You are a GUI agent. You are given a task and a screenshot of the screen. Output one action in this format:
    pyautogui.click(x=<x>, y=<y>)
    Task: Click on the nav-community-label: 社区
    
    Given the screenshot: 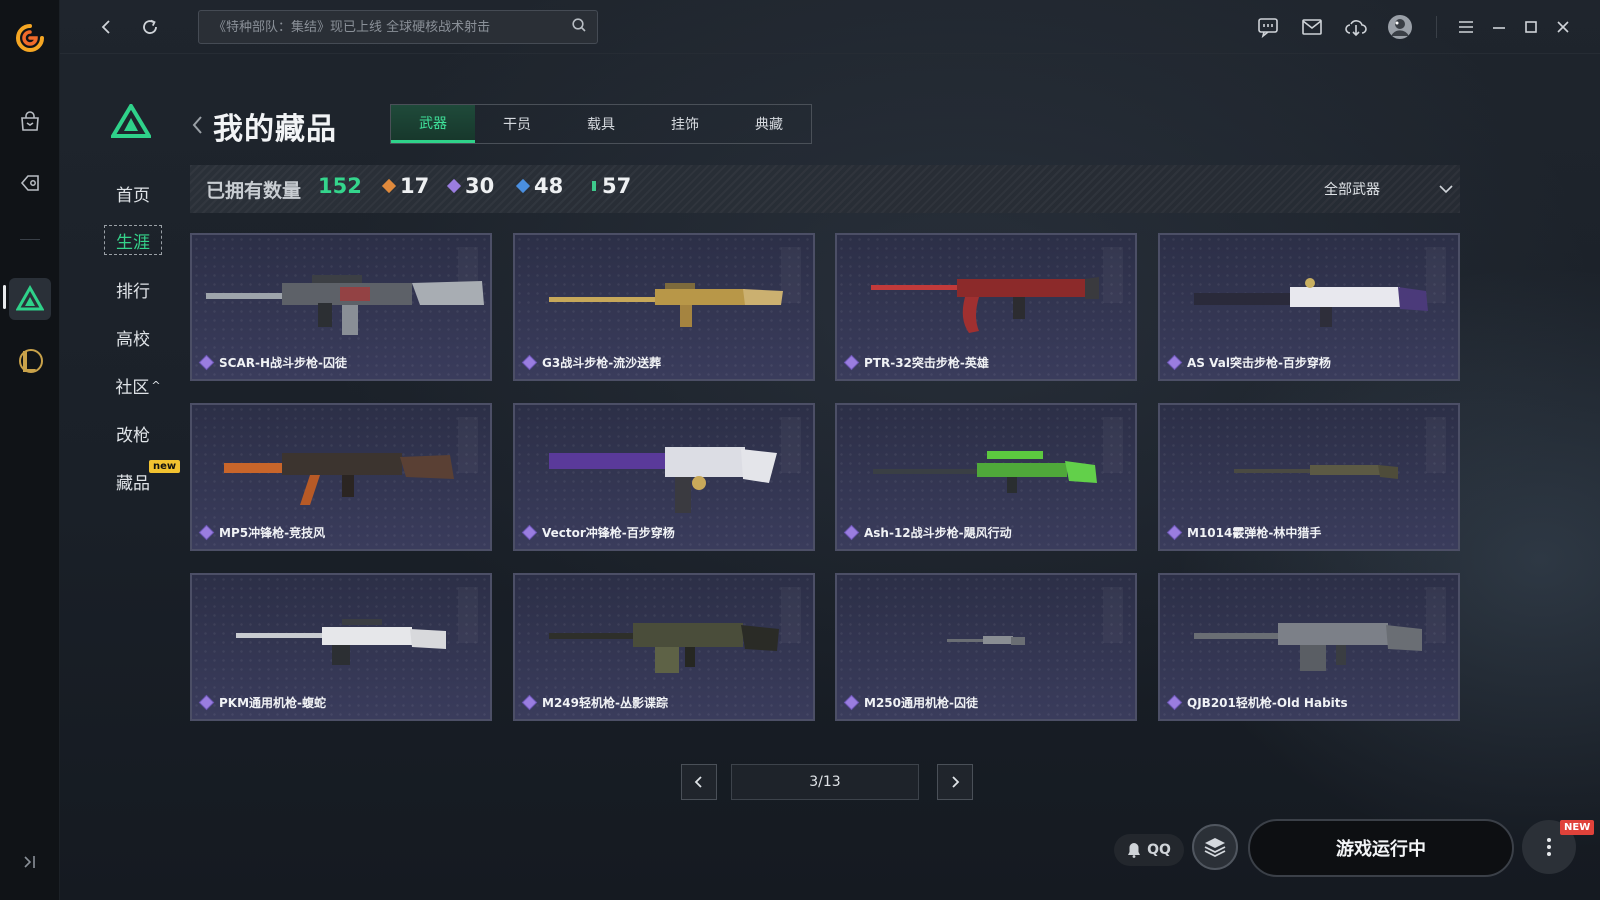 What is the action you would take?
    pyautogui.click(x=132, y=387)
    